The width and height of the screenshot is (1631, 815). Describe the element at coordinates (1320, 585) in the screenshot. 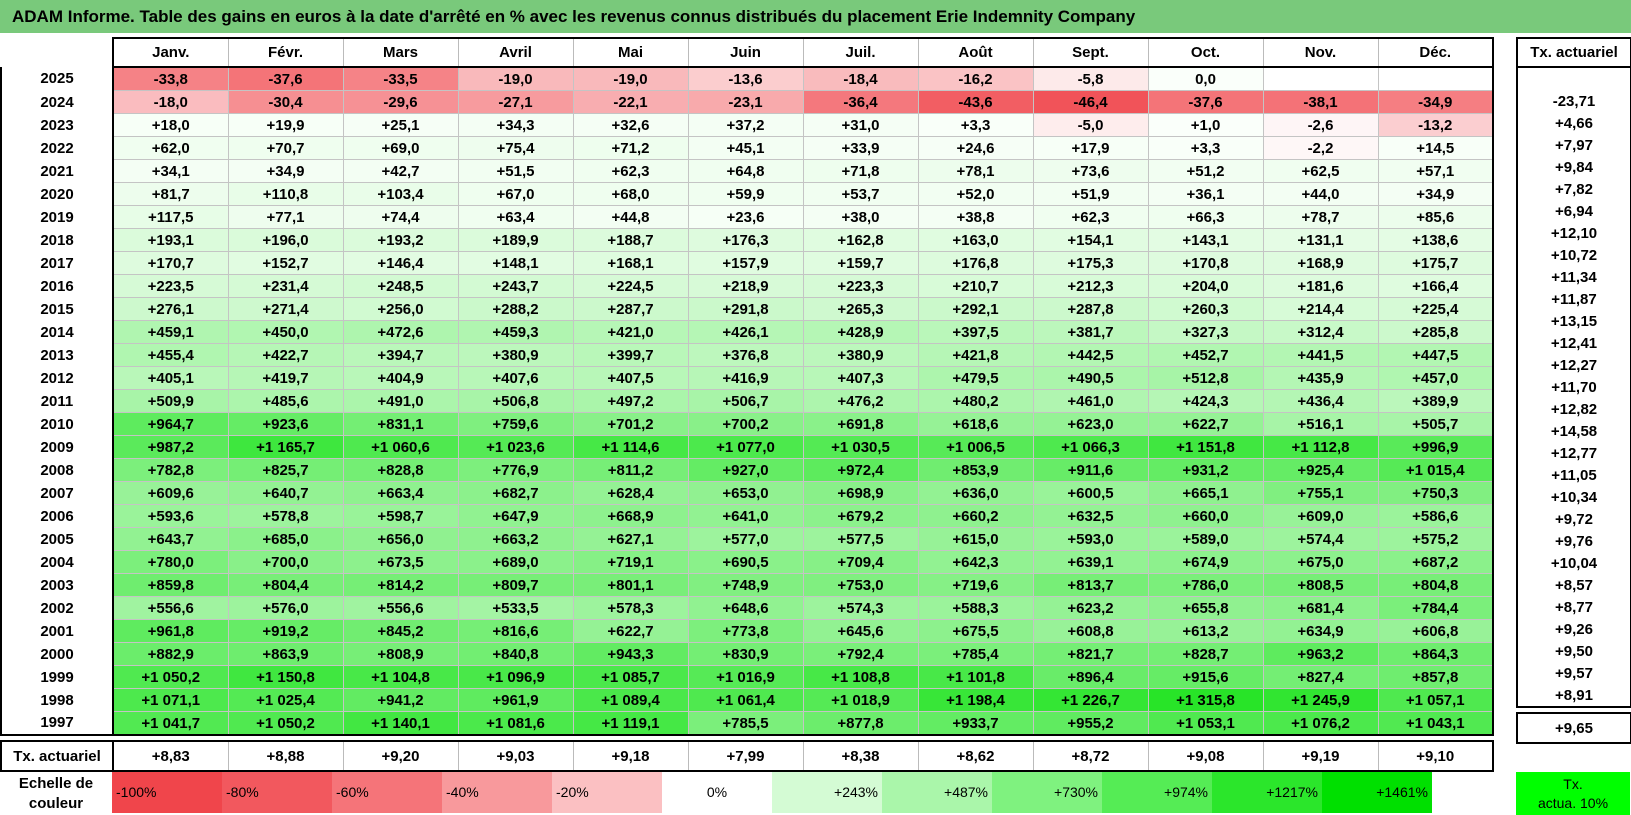

I see `gain-cell: +808,5` at that location.